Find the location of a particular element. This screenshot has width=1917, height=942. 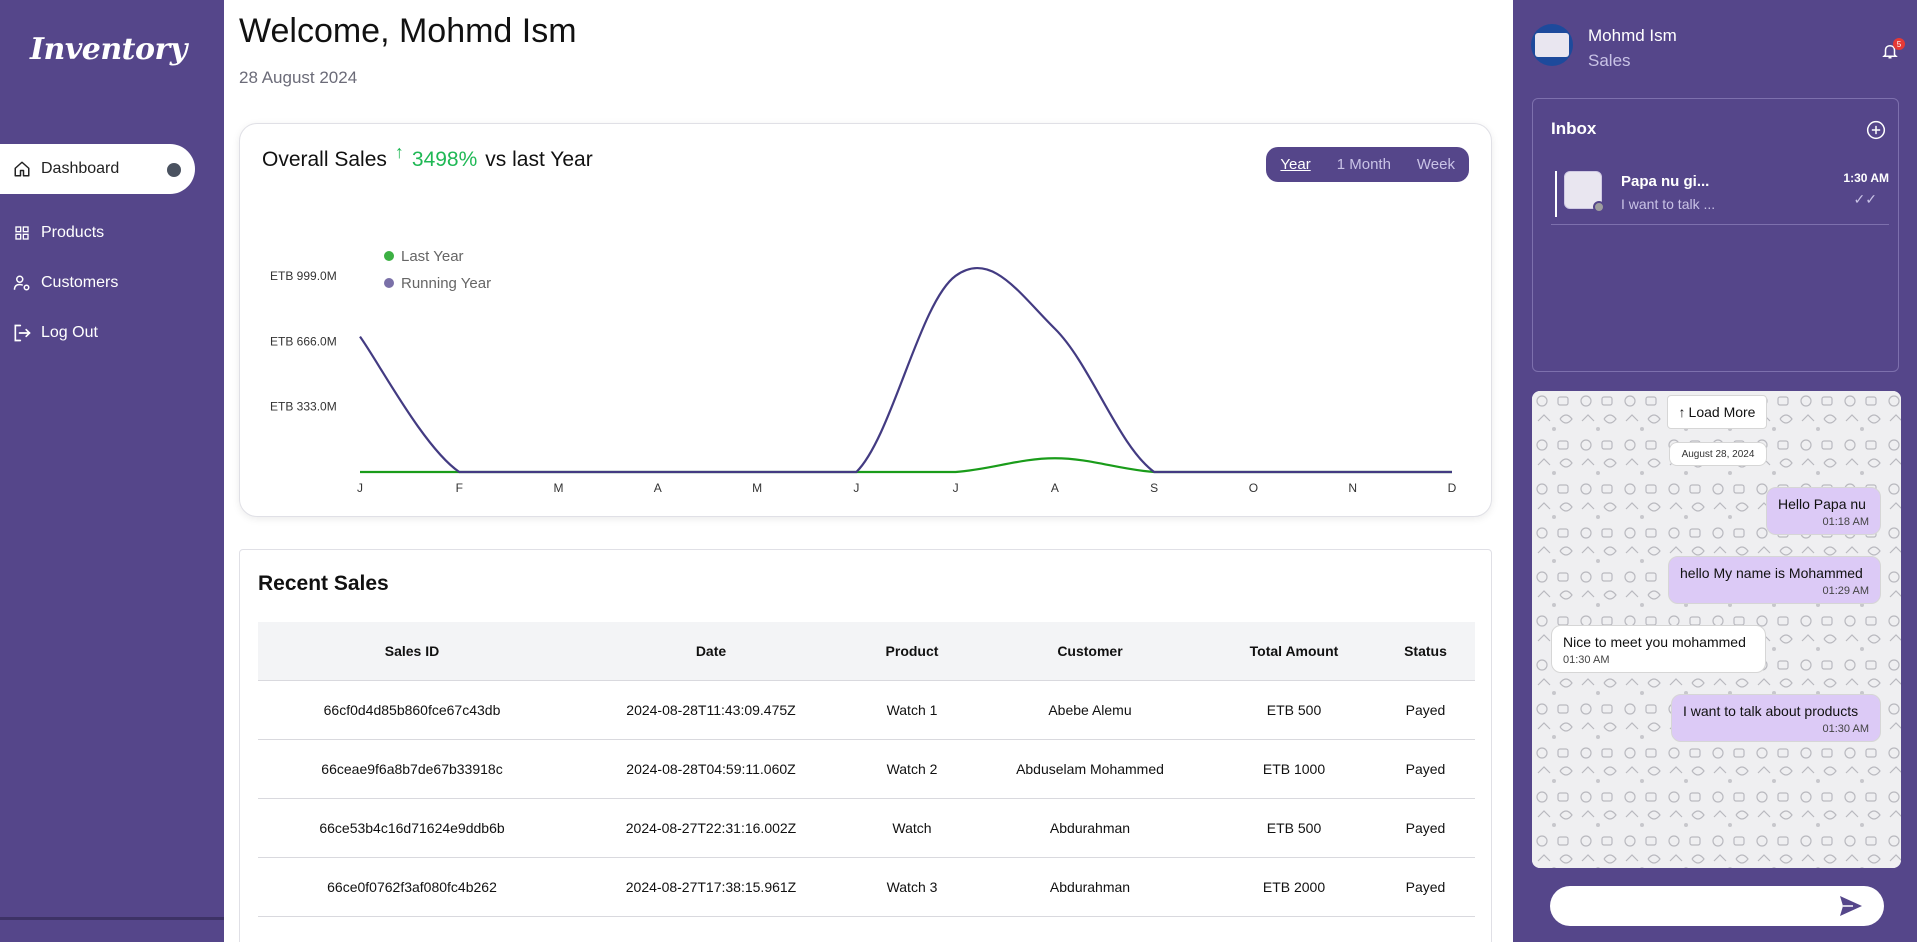

tab-week: Week is located at coordinates (1436, 164).